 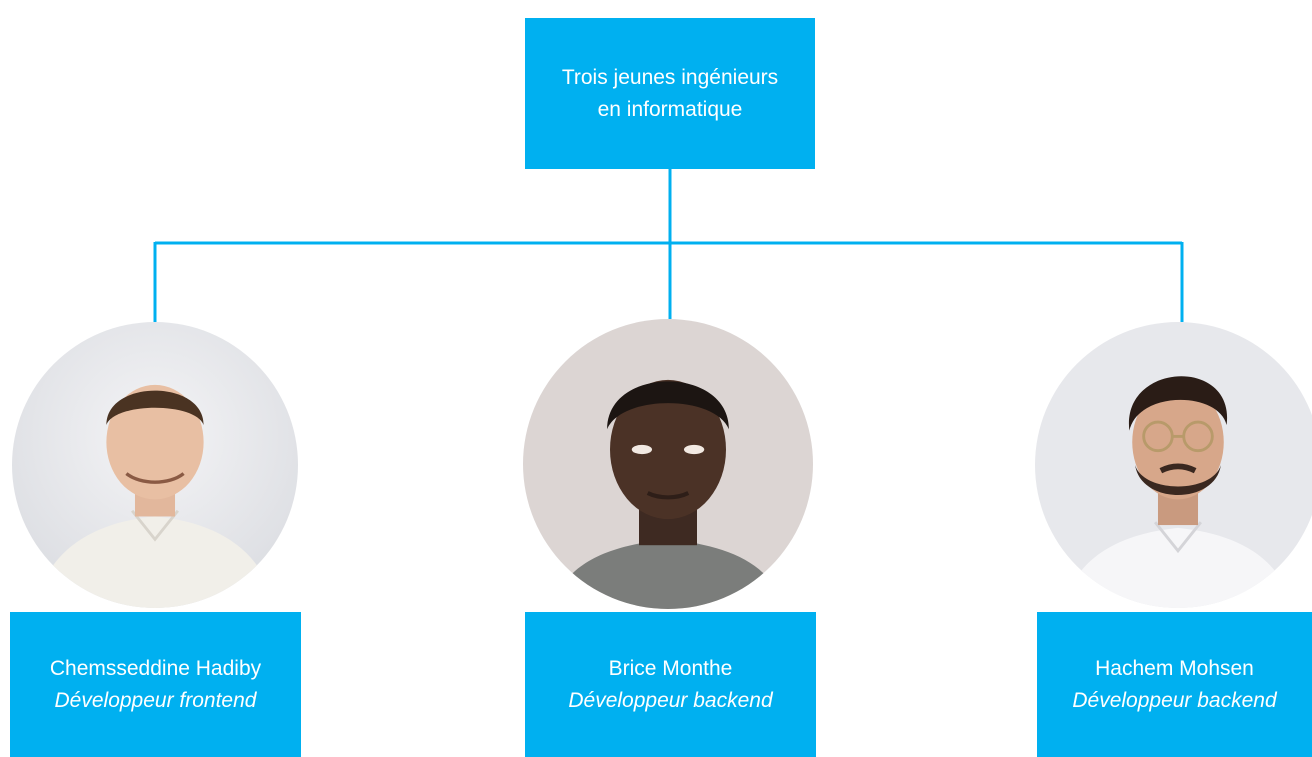 I want to click on member-photo-chemsseddine, so click(x=155, y=465).